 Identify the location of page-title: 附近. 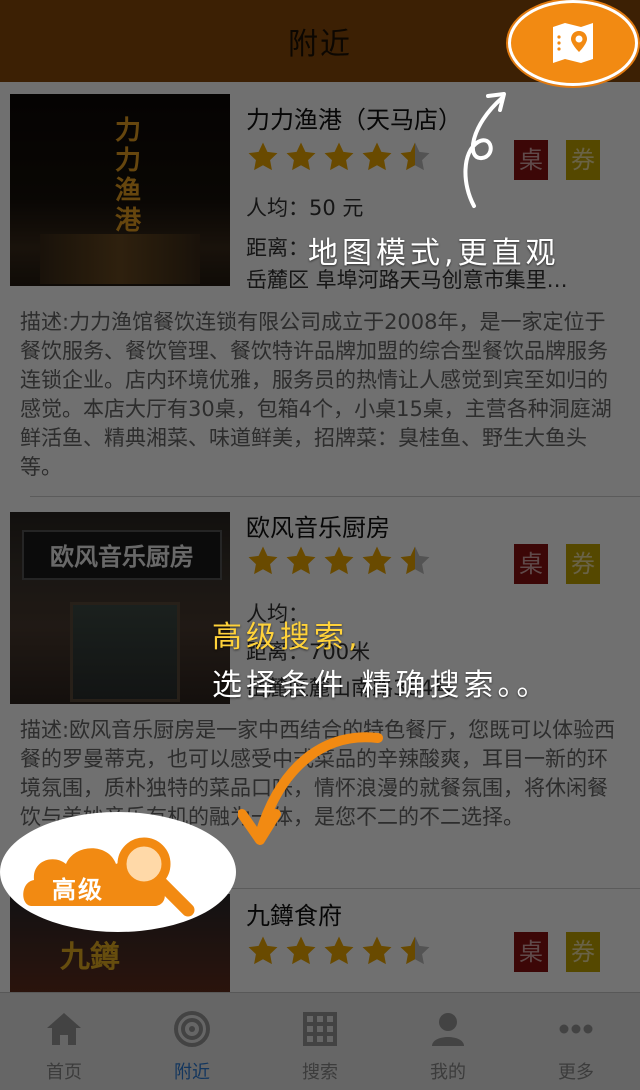
(320, 44).